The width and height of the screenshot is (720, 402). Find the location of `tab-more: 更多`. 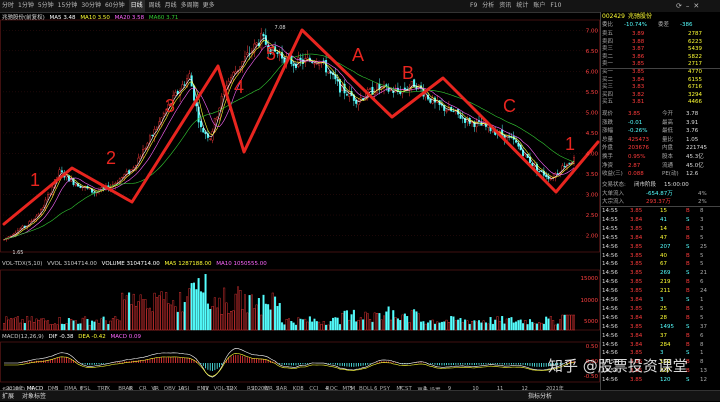

tab-more: 更多 is located at coordinates (209, 6).